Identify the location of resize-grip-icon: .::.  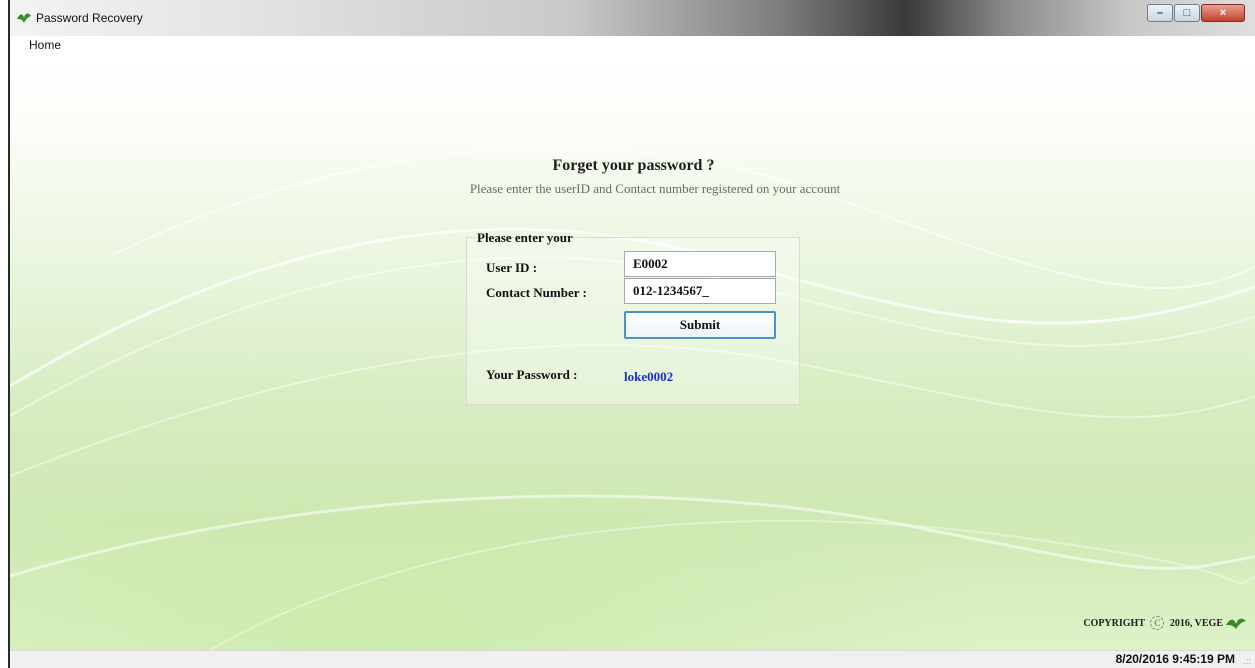
(1247, 661).